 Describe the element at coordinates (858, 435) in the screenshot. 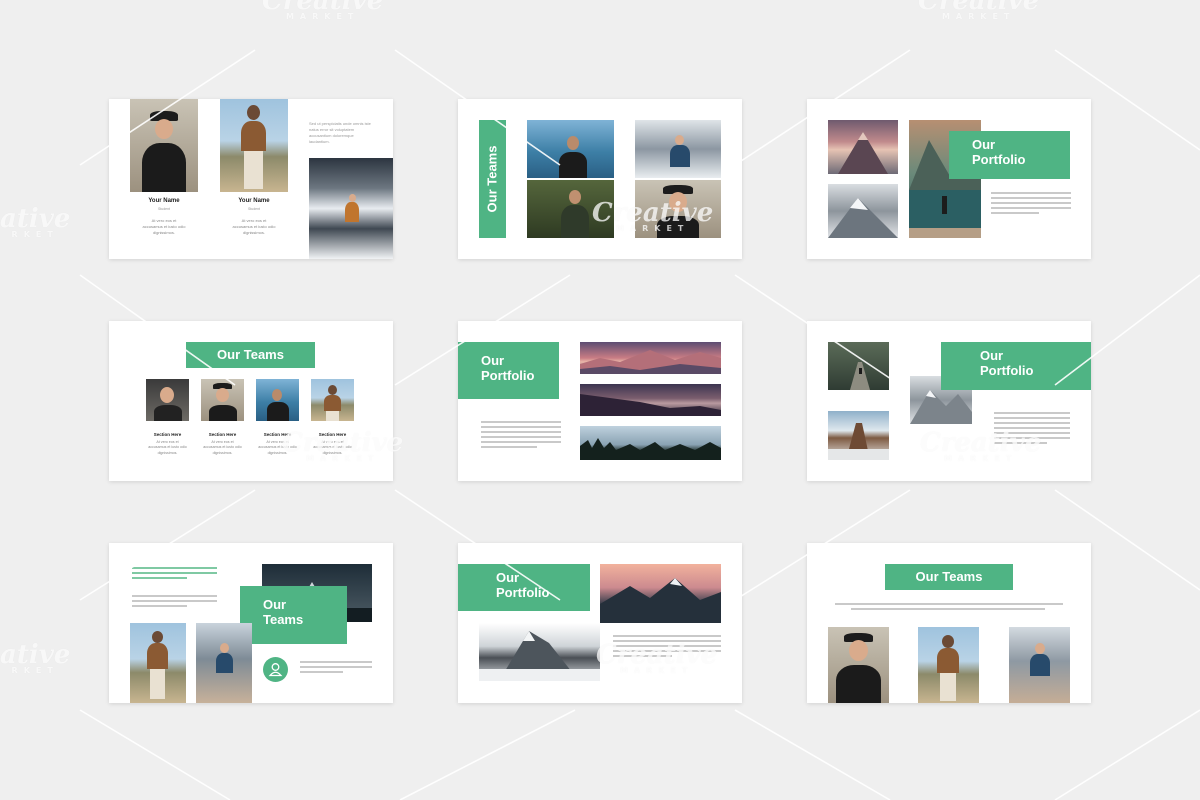

I see `photo-brown-peak` at that location.